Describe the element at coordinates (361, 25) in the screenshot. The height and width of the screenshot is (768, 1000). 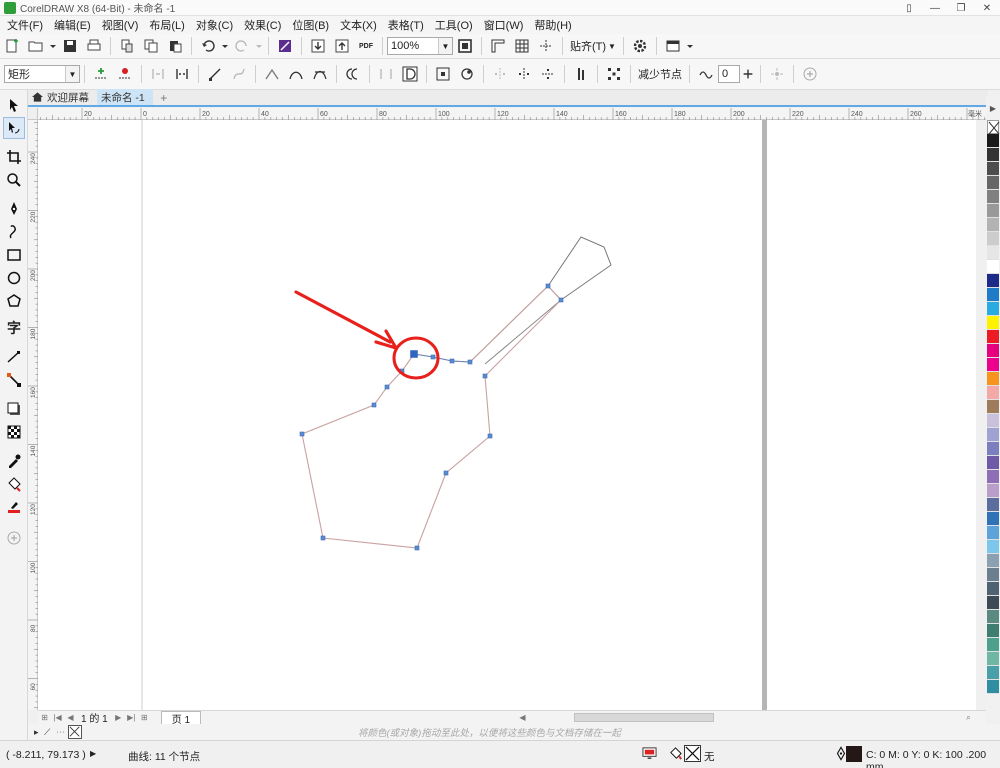
I see `menu-text: 文本(X)` at that location.